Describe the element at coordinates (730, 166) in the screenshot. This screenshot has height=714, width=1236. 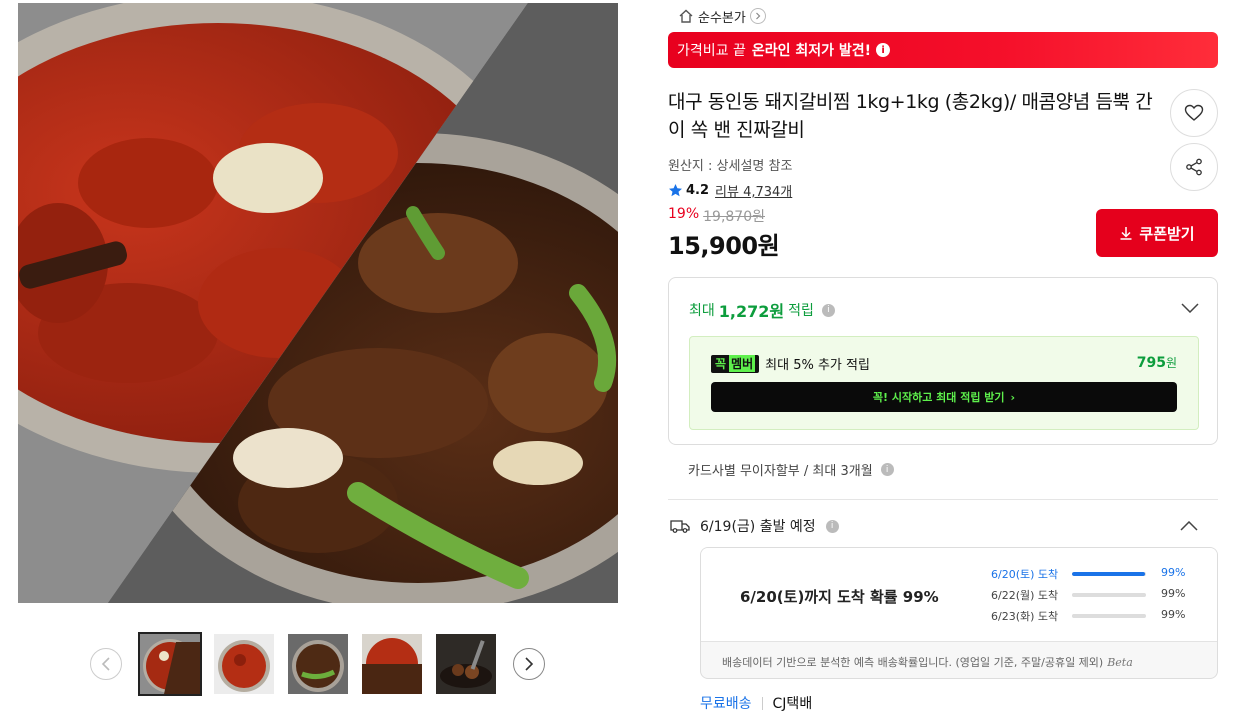
I see `origin-info: 원산지 : 상세설명 참조` at that location.